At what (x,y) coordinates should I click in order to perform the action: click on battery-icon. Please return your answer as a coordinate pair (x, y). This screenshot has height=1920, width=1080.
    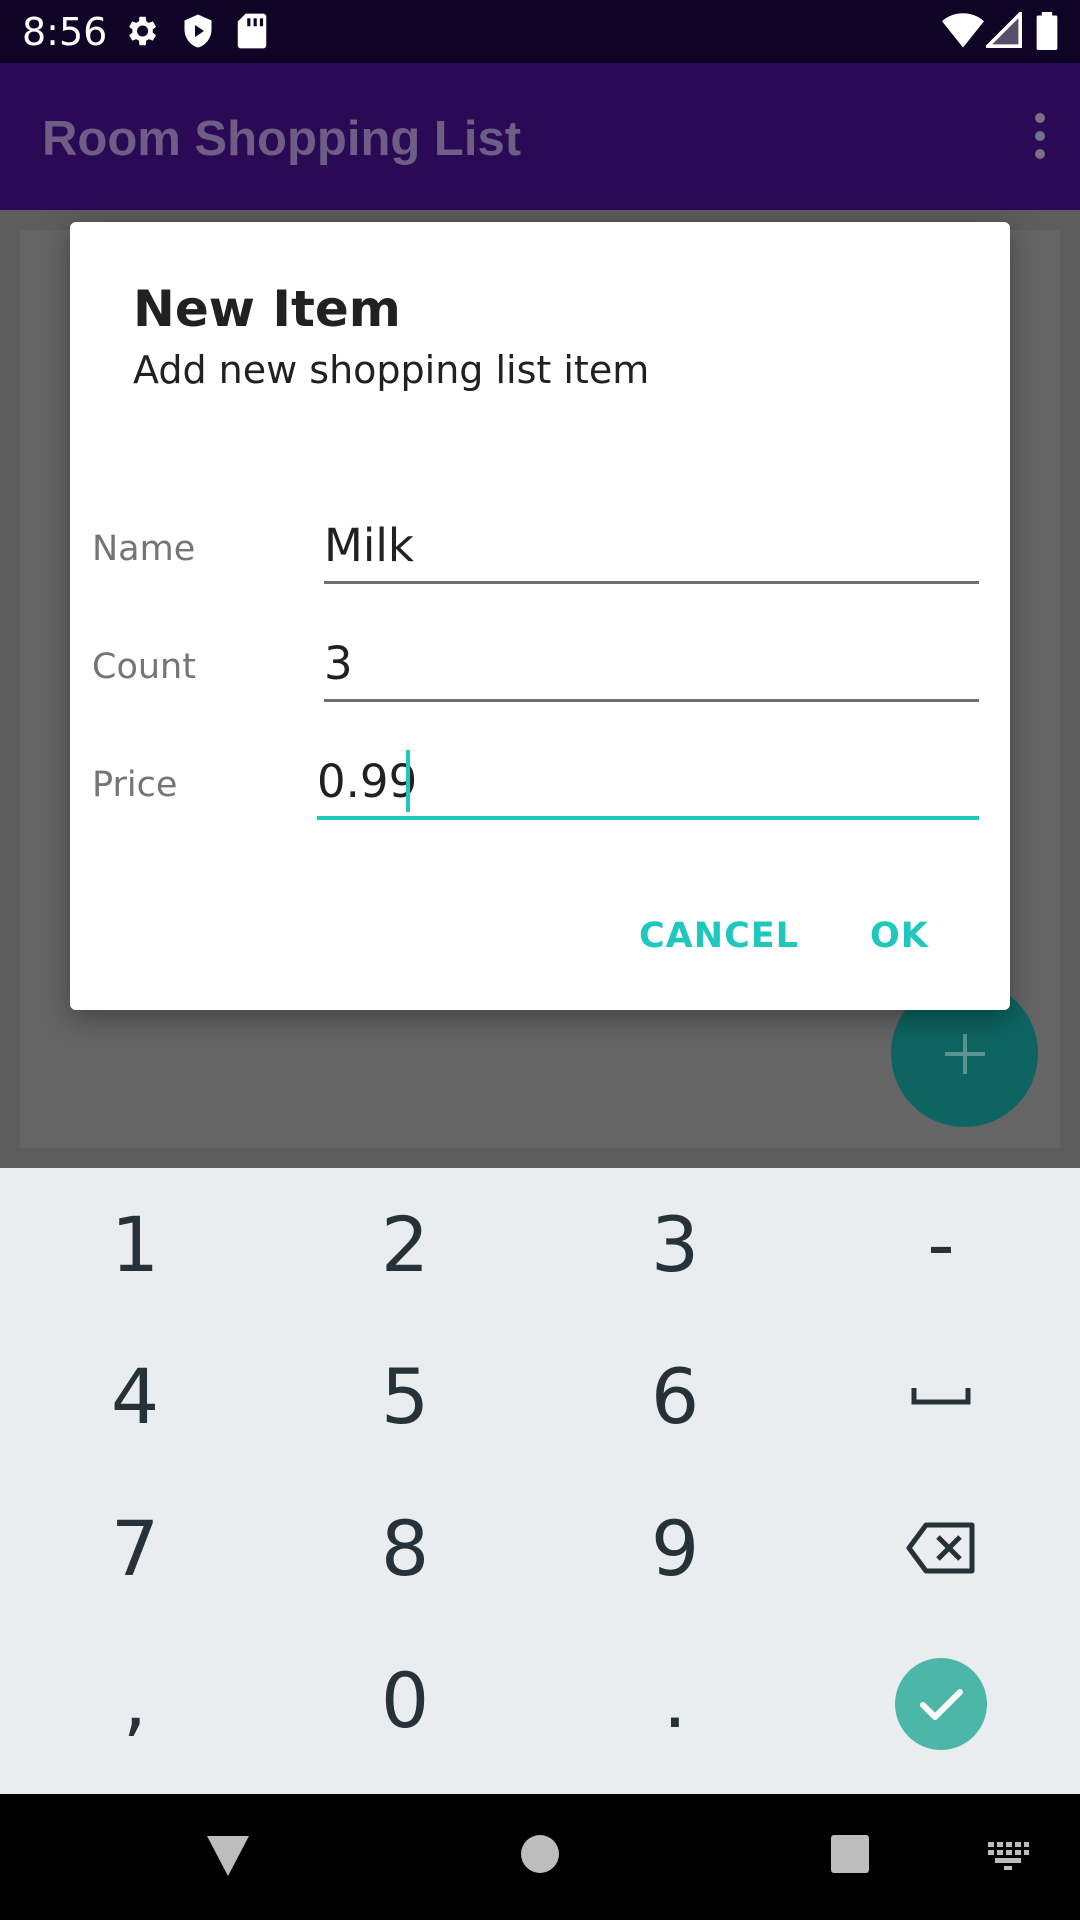
    Looking at the image, I should click on (1047, 31).